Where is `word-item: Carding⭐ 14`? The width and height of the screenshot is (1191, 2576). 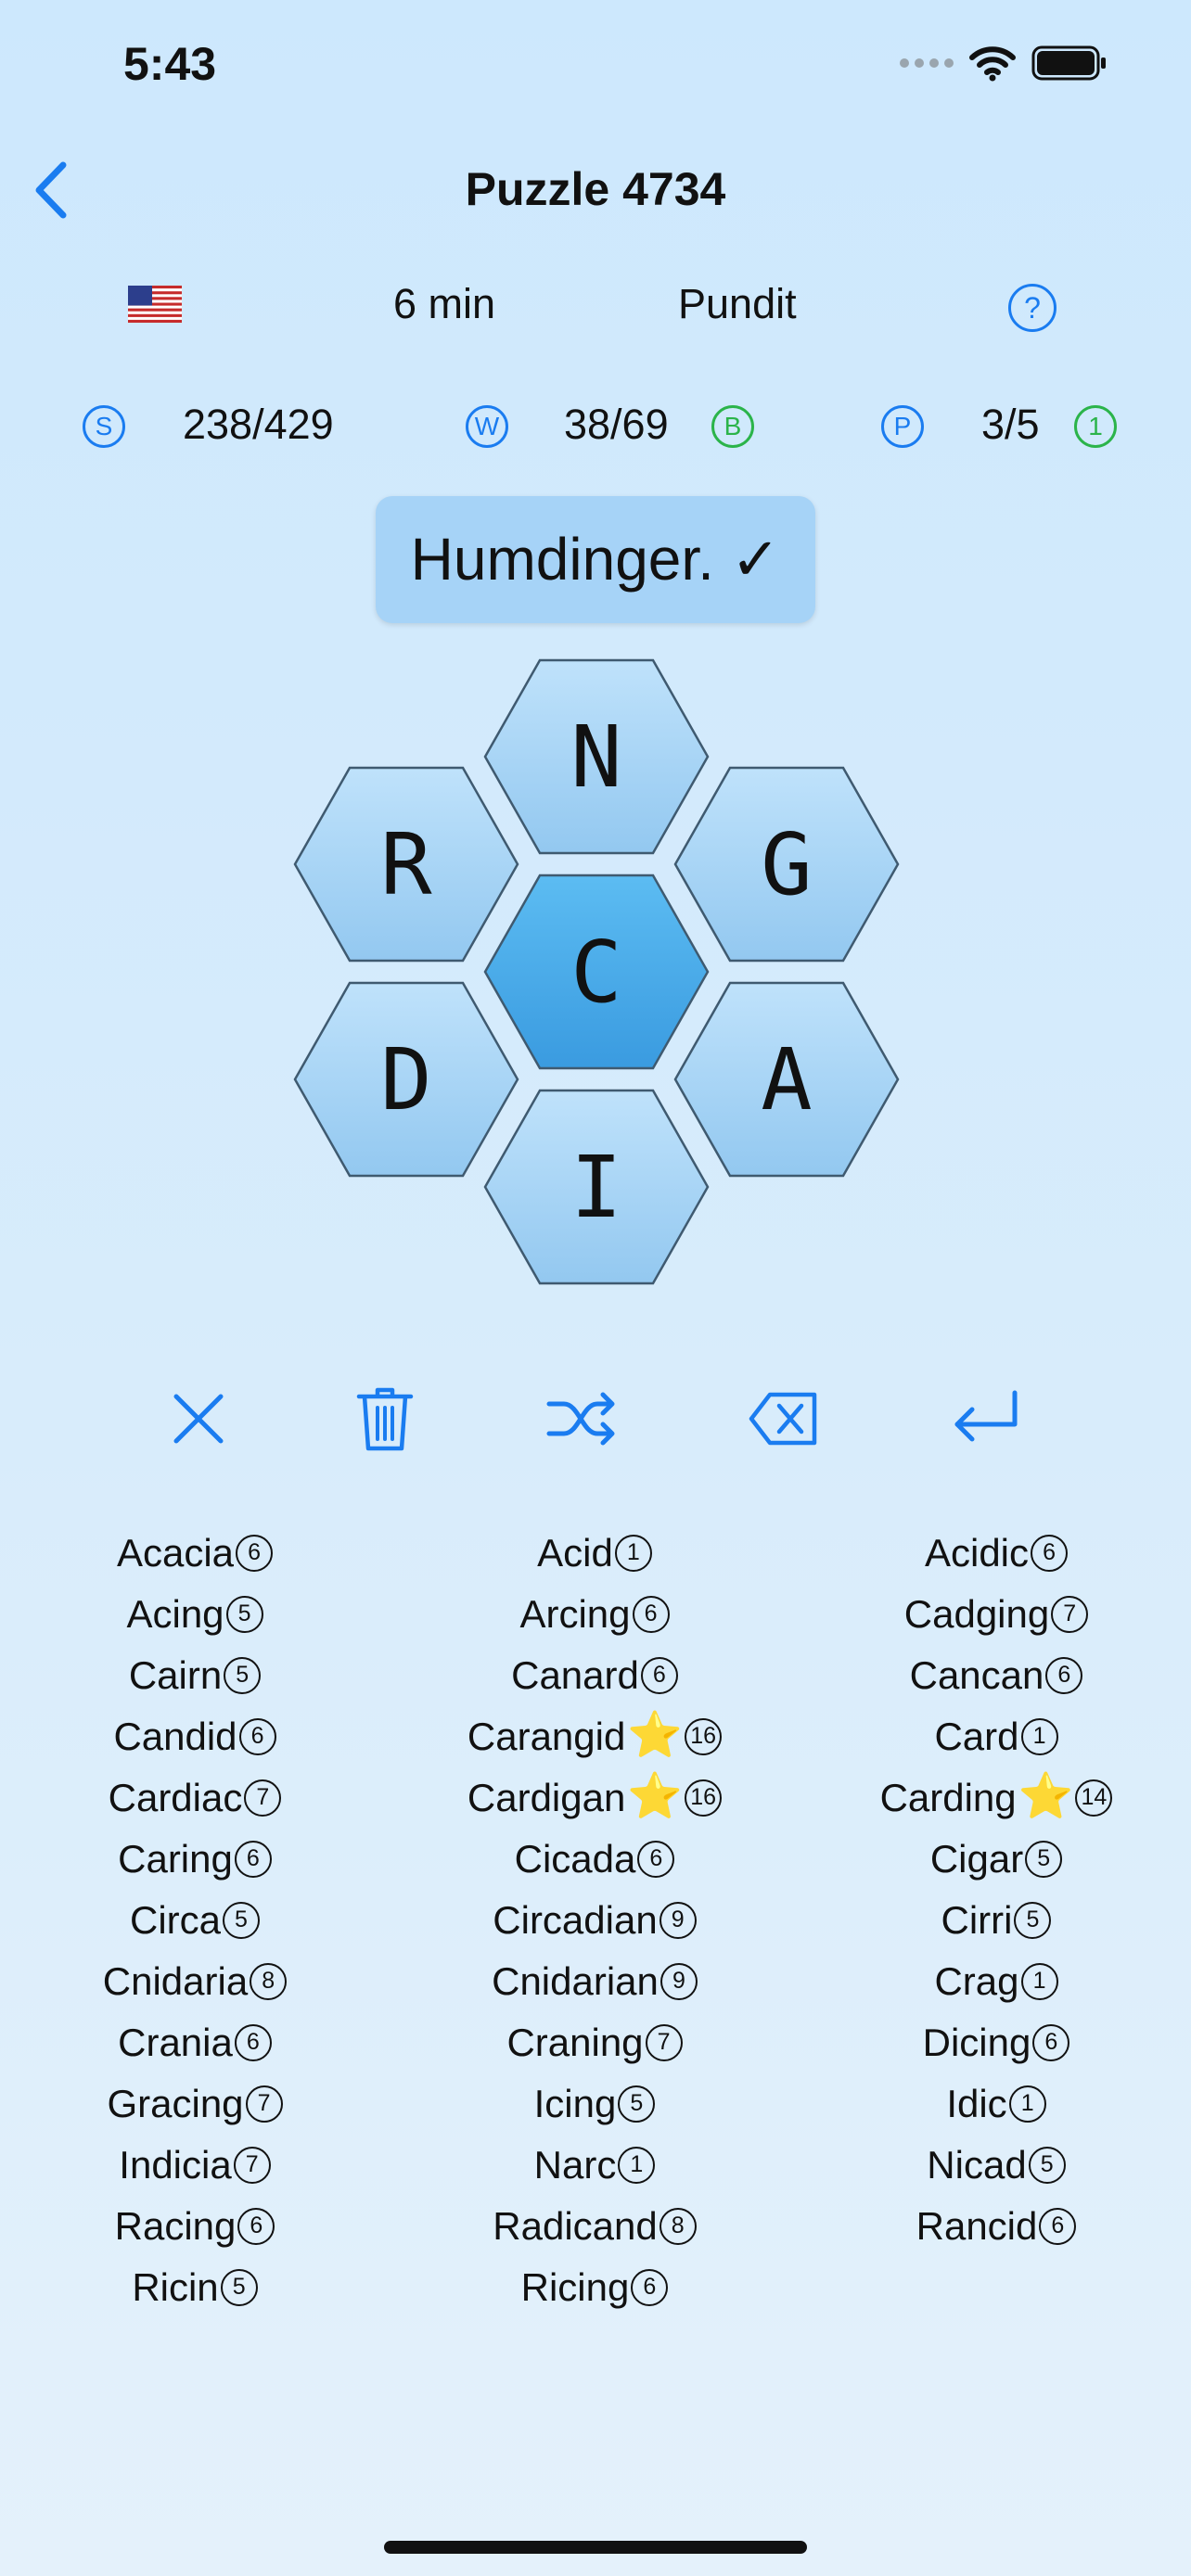
word-item: Carding⭐ 14 is located at coordinates (996, 1800).